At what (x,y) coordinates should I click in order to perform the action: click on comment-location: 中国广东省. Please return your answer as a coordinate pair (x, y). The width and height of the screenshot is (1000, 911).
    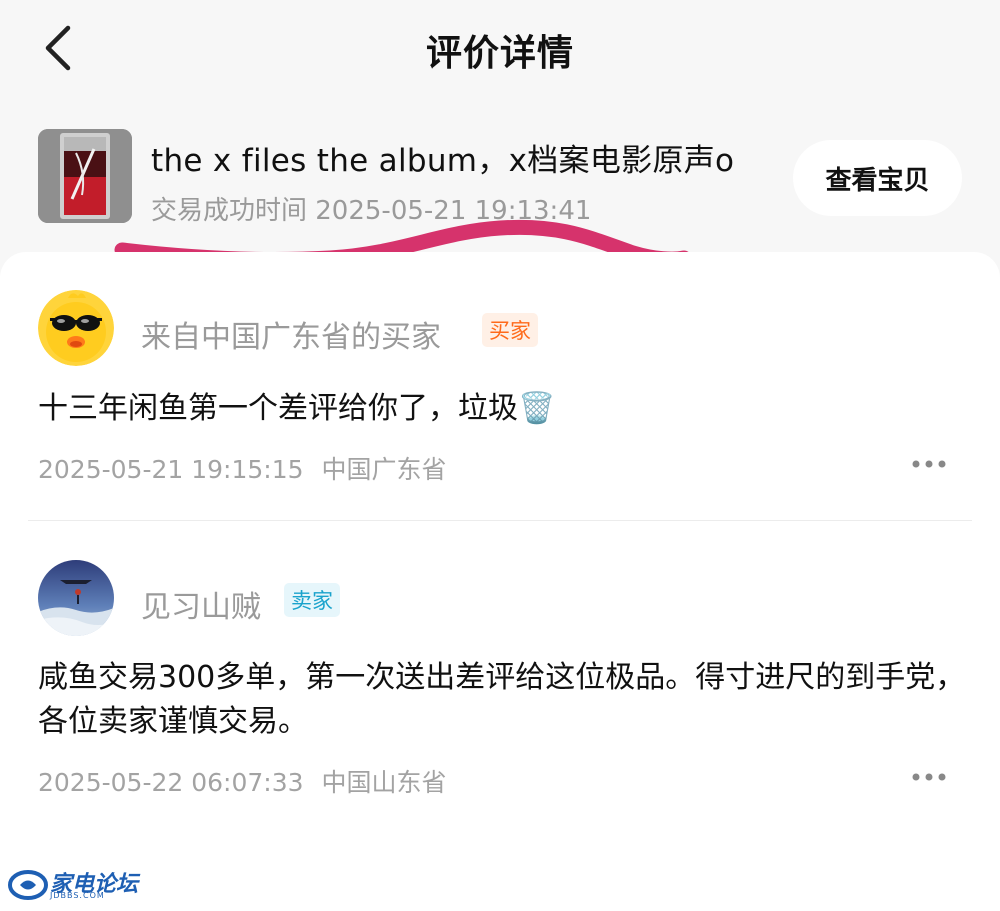
    Looking at the image, I should click on (384, 469).